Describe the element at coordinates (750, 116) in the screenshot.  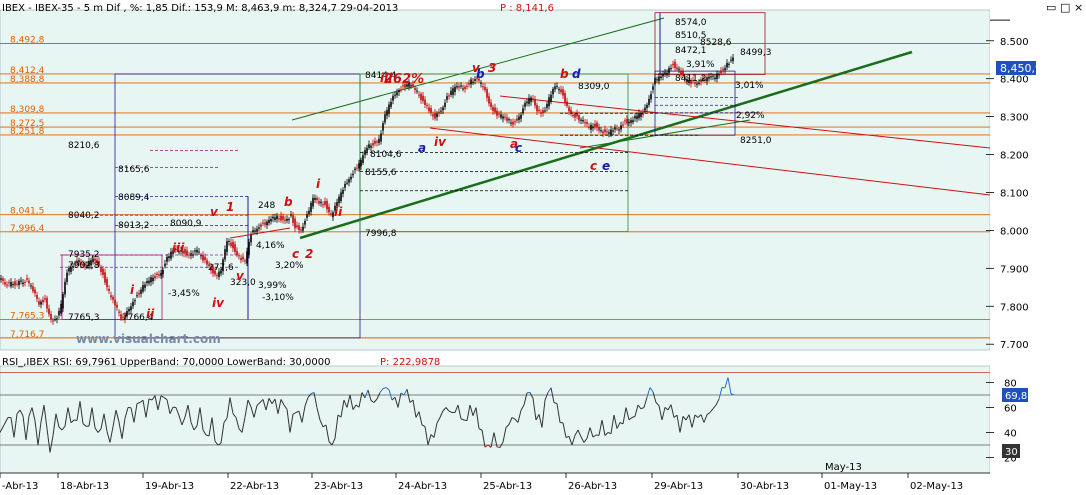
I see `note-label: 2,92%` at that location.